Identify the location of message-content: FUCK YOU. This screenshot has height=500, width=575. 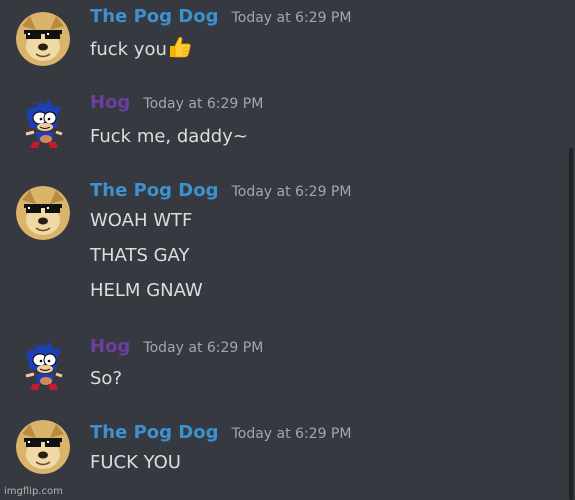
(135, 462).